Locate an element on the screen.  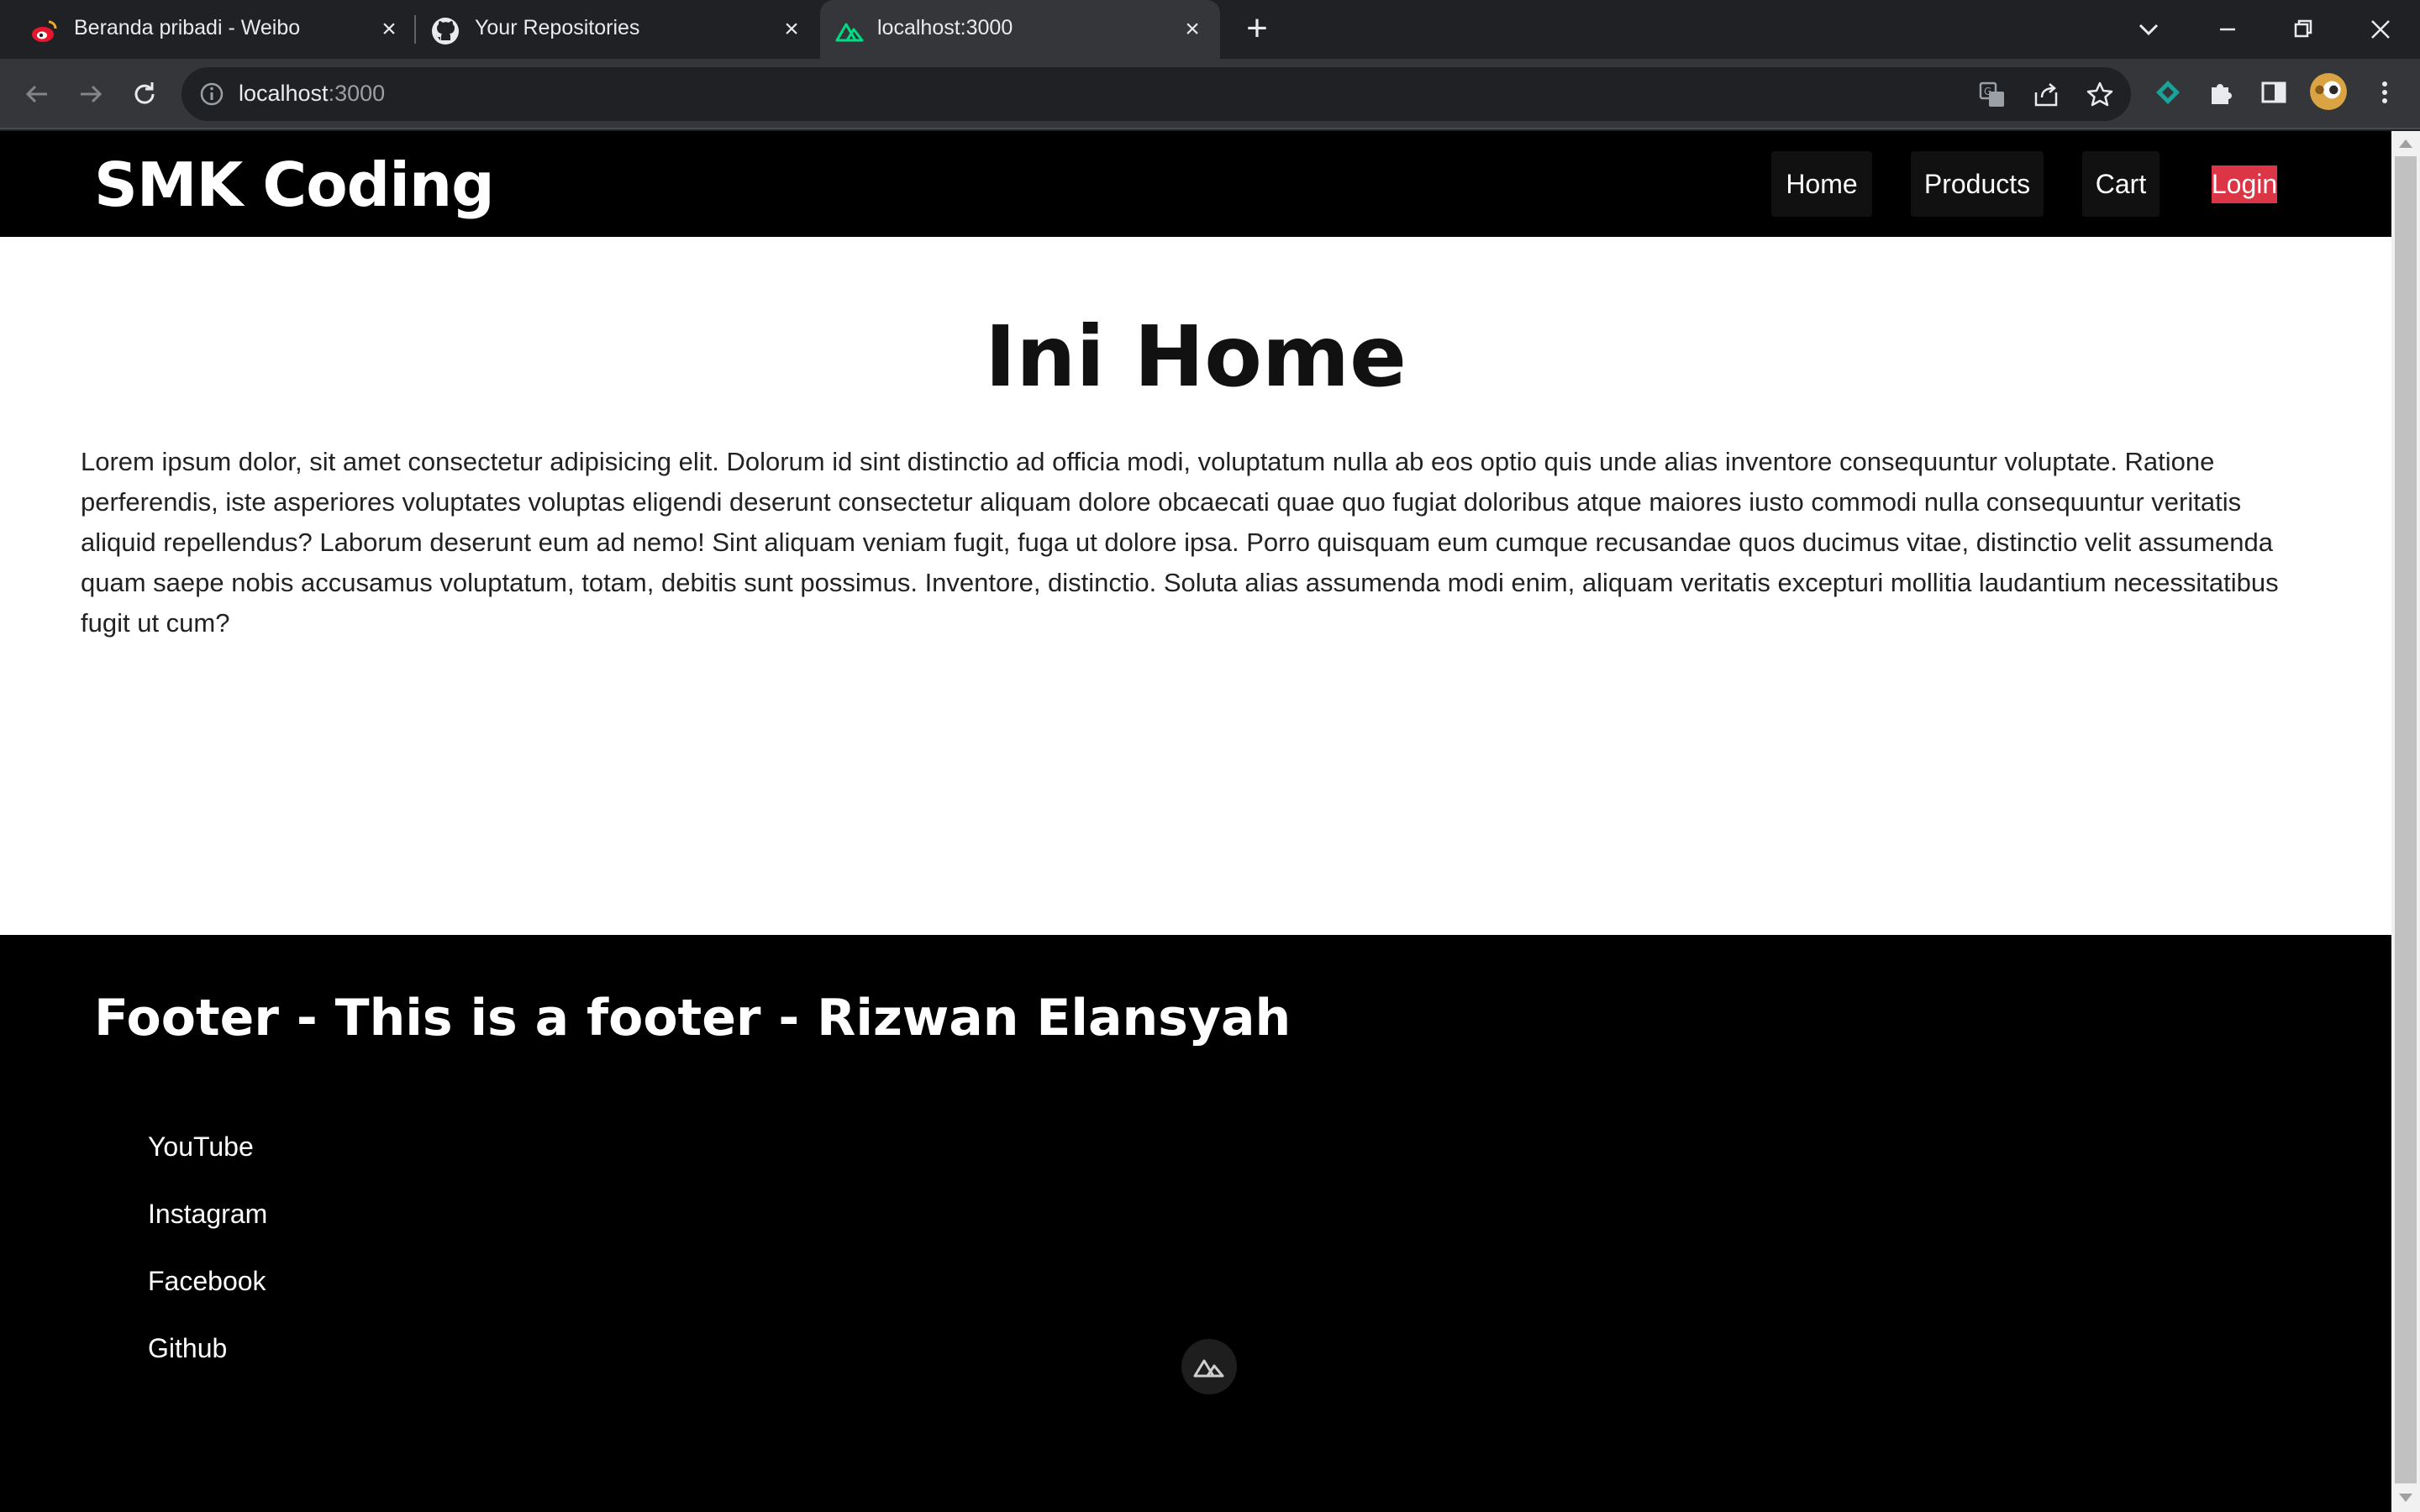
nuxt-devtools-button is located at coordinates (1209, 1366).